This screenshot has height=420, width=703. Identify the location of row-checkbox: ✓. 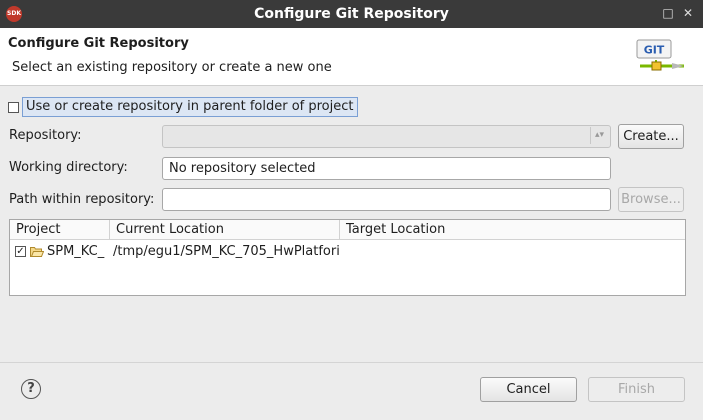
(20, 251).